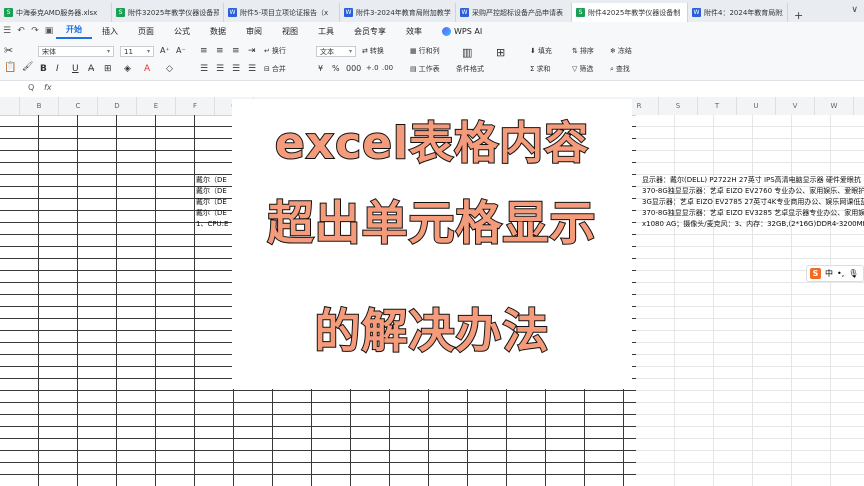  What do you see at coordinates (853, 273) in the screenshot?
I see `microphone-icon: 🎙` at bounding box center [853, 273].